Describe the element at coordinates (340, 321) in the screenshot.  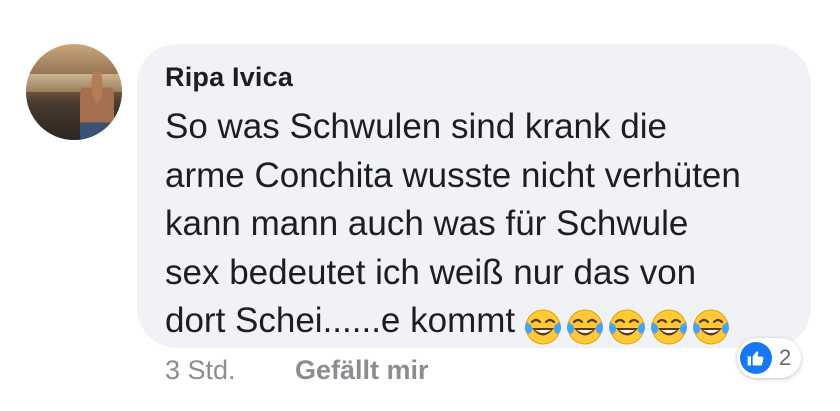
I see `comment-line: dort Schei......e kommt` at that location.